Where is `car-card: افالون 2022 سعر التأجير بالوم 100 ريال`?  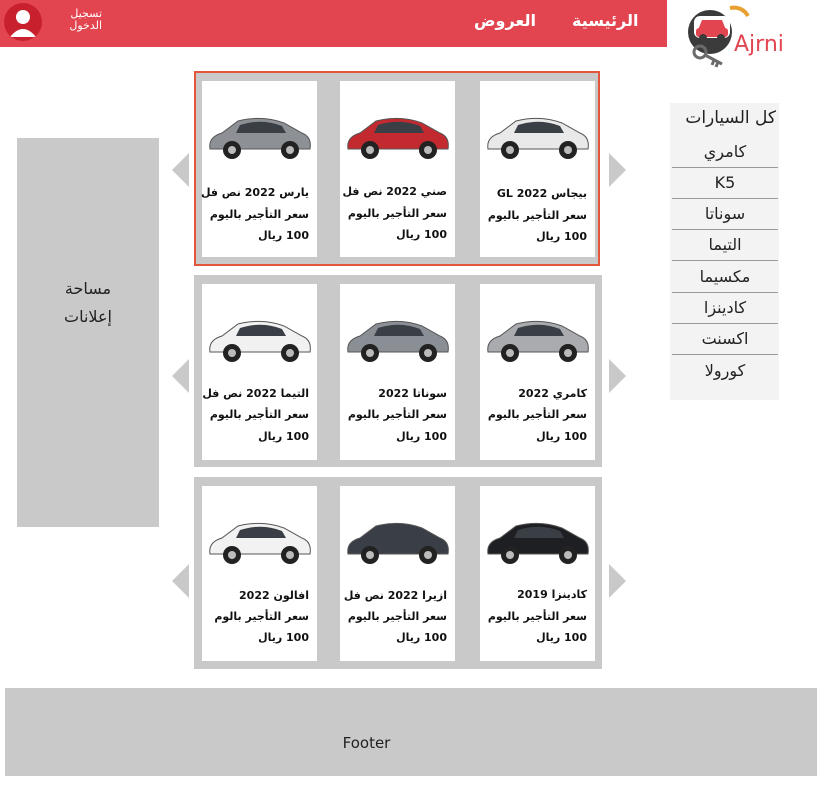 car-card: افالون 2022 سعر التأجير بالوم 100 ريال is located at coordinates (259, 573).